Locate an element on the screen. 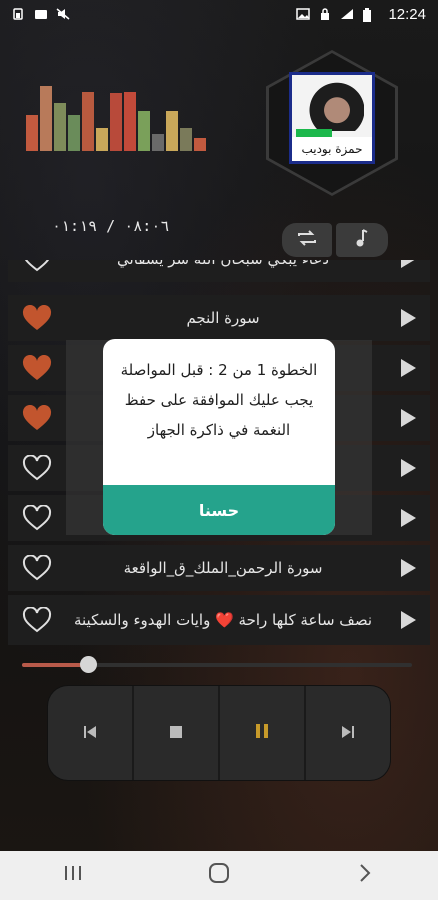 The height and width of the screenshot is (900, 438). music-note-icon is located at coordinates (362, 240).